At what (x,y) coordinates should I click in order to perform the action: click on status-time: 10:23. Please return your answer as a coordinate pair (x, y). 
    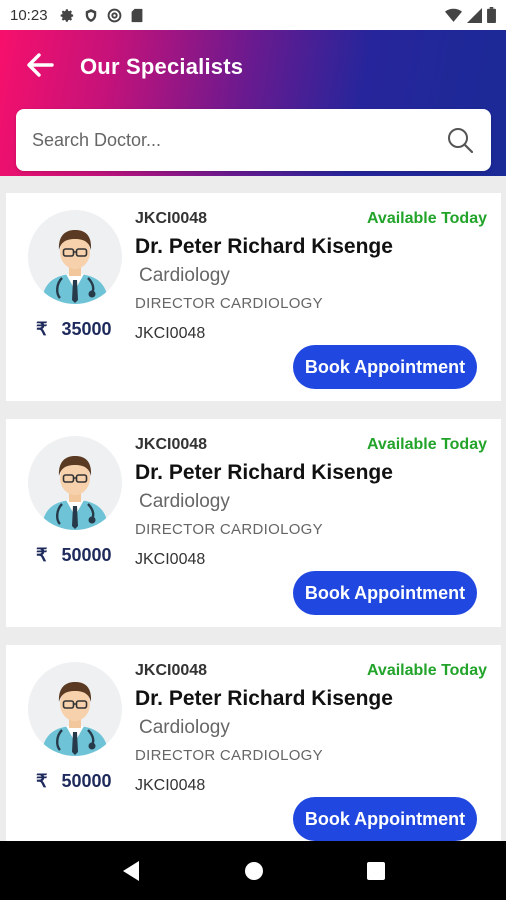
    Looking at the image, I should click on (29, 15).